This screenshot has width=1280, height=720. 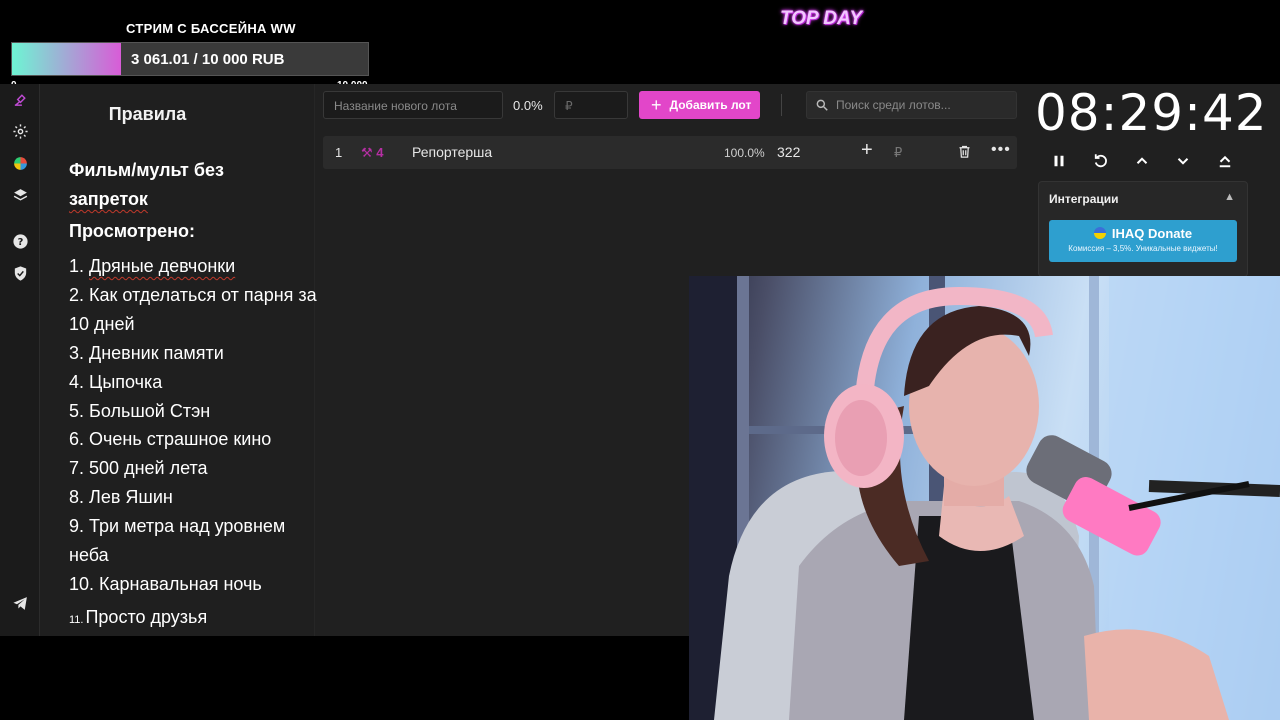 What do you see at coordinates (177, 541) in the screenshot?
I see `list-item: 9. Три метра над уровнем неба` at bounding box center [177, 541].